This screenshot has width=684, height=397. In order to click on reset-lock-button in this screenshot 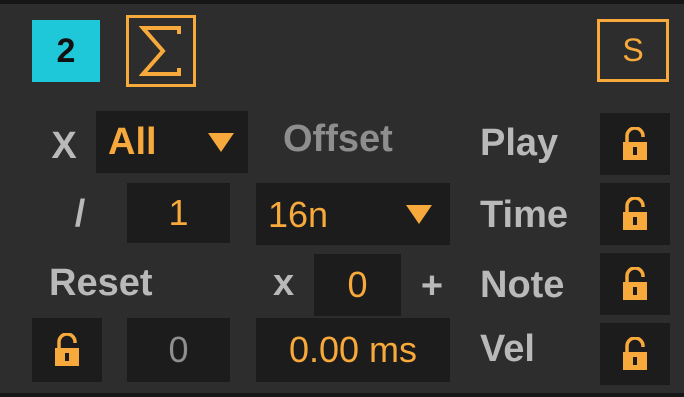, I will do `click(67, 350)`.